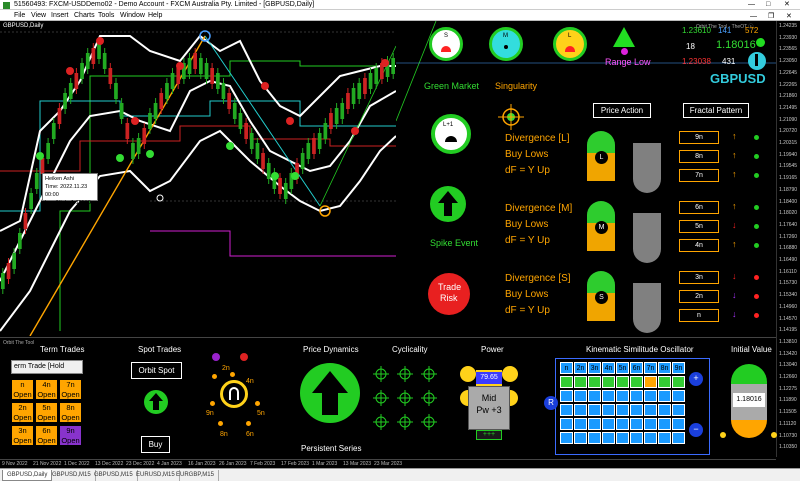  What do you see at coordinates (506, 44) in the screenshot?
I see `orbit-m-circle: M` at bounding box center [506, 44].